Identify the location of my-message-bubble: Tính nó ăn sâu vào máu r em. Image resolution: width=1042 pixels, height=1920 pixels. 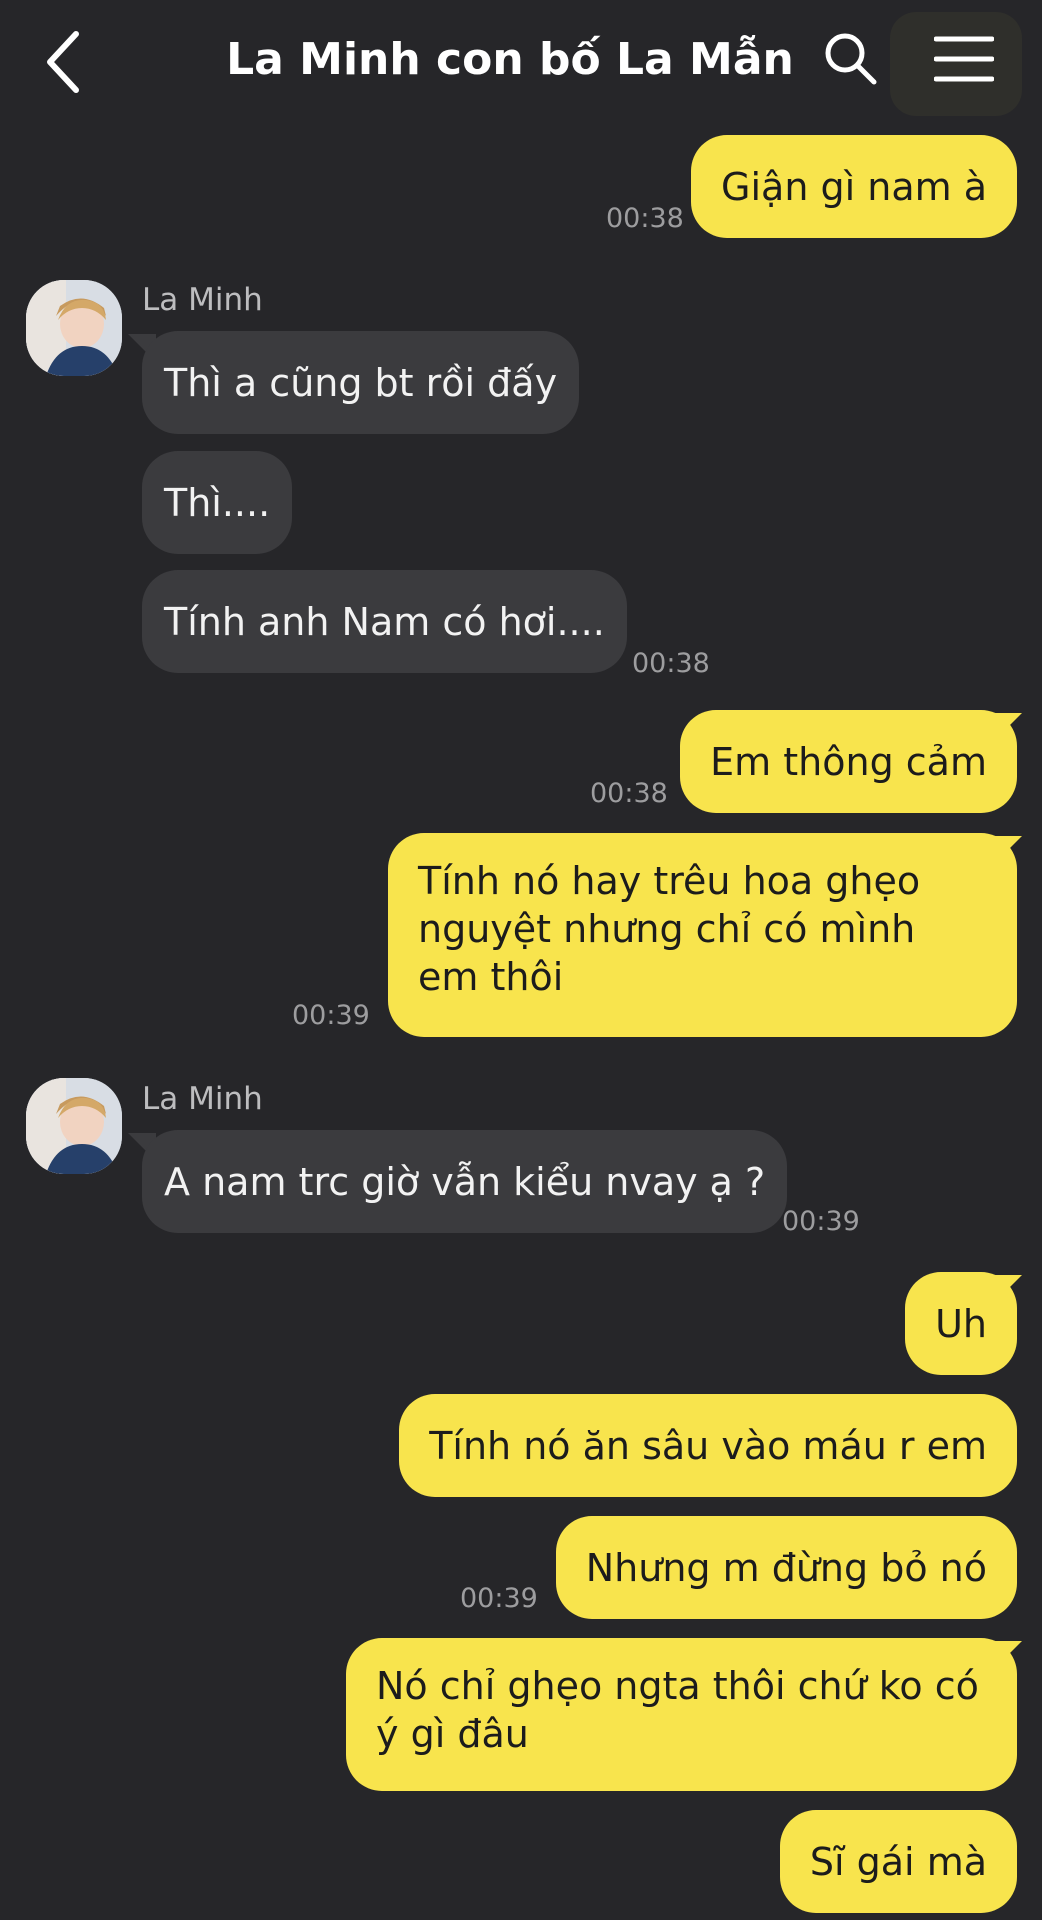
(708, 1445).